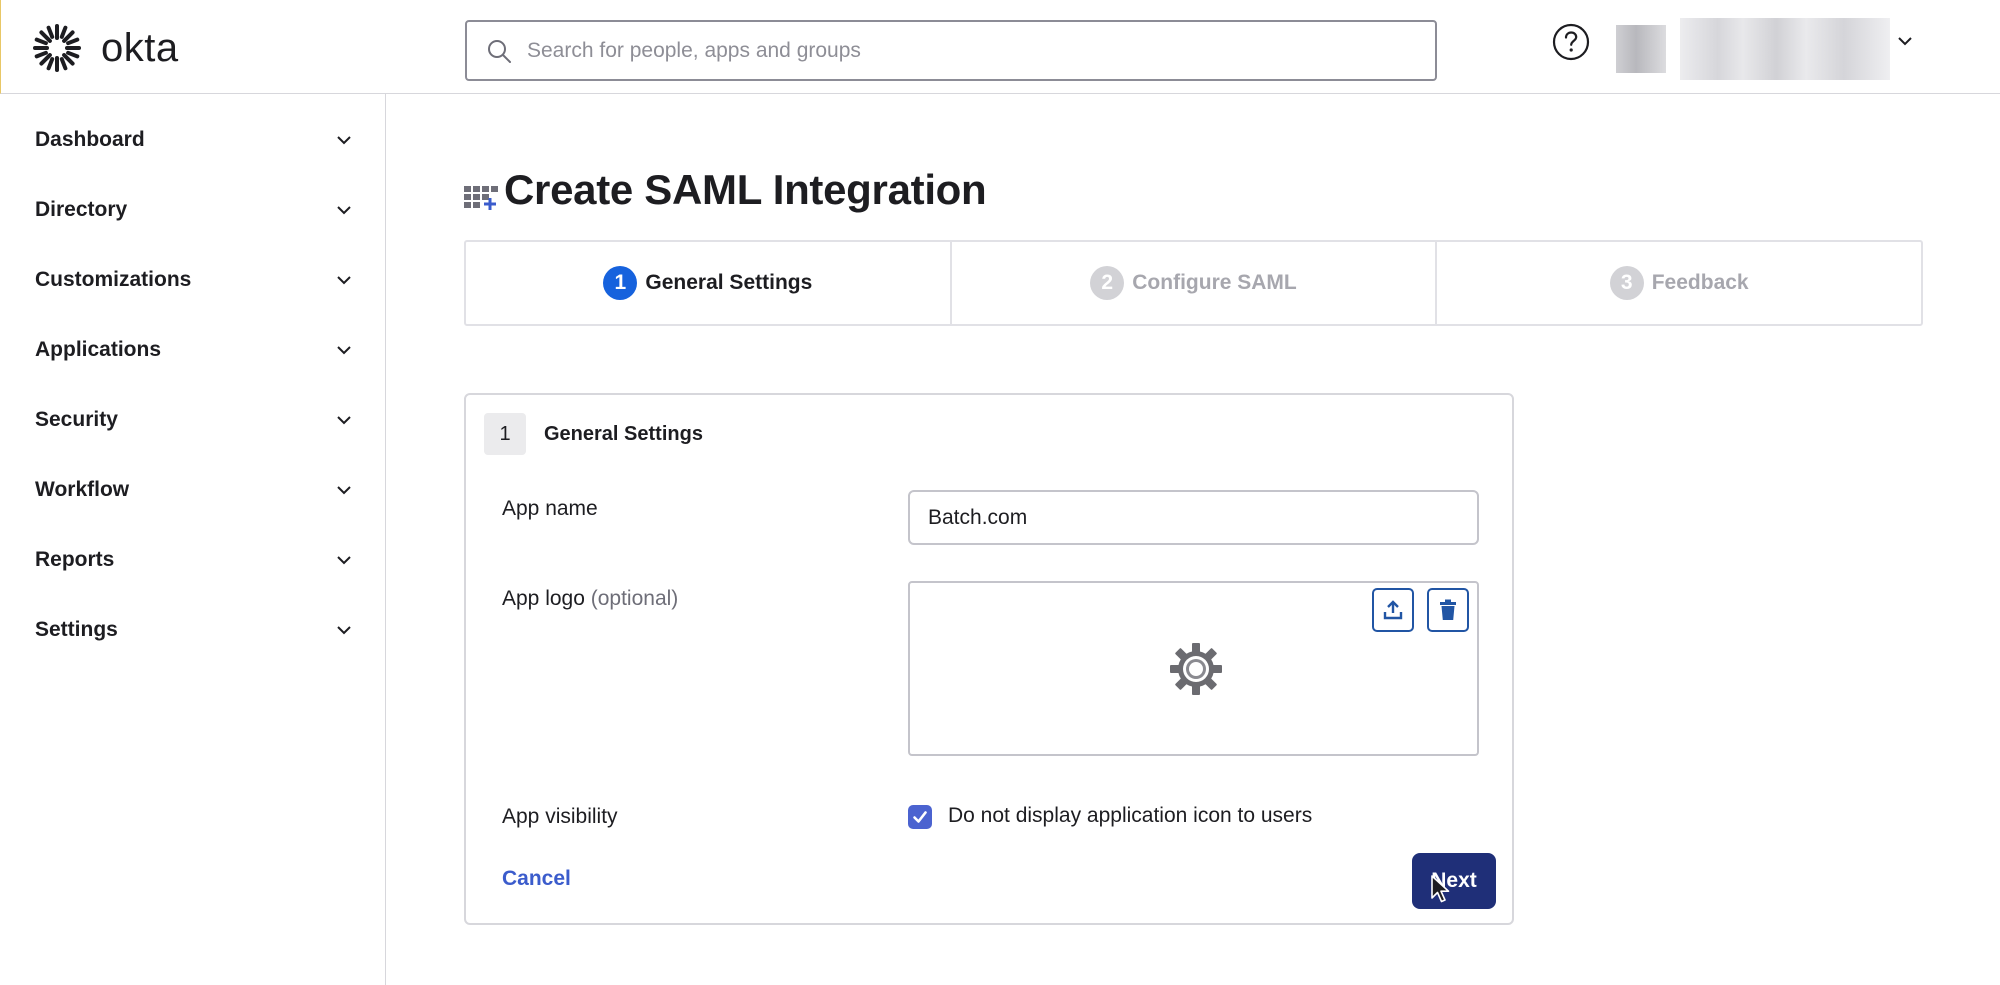 The image size is (2000, 985). Describe the element at coordinates (1700, 282) in the screenshot. I see `step-label: Feedback` at that location.